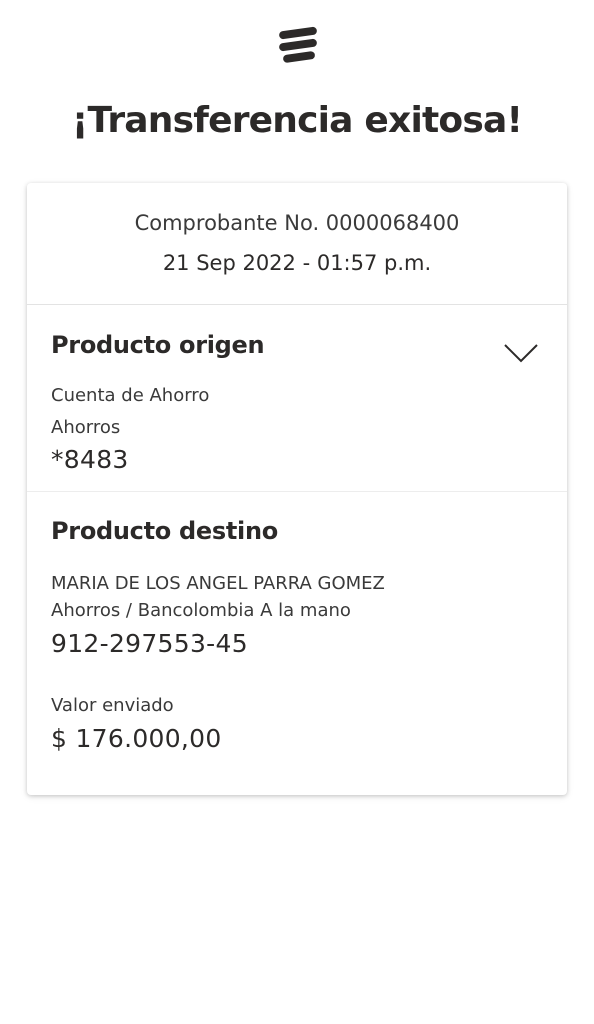 Image resolution: width=594 pixels, height=1024 pixels. What do you see at coordinates (112, 705) in the screenshot?
I see `amount-label: Valor enviado` at bounding box center [112, 705].